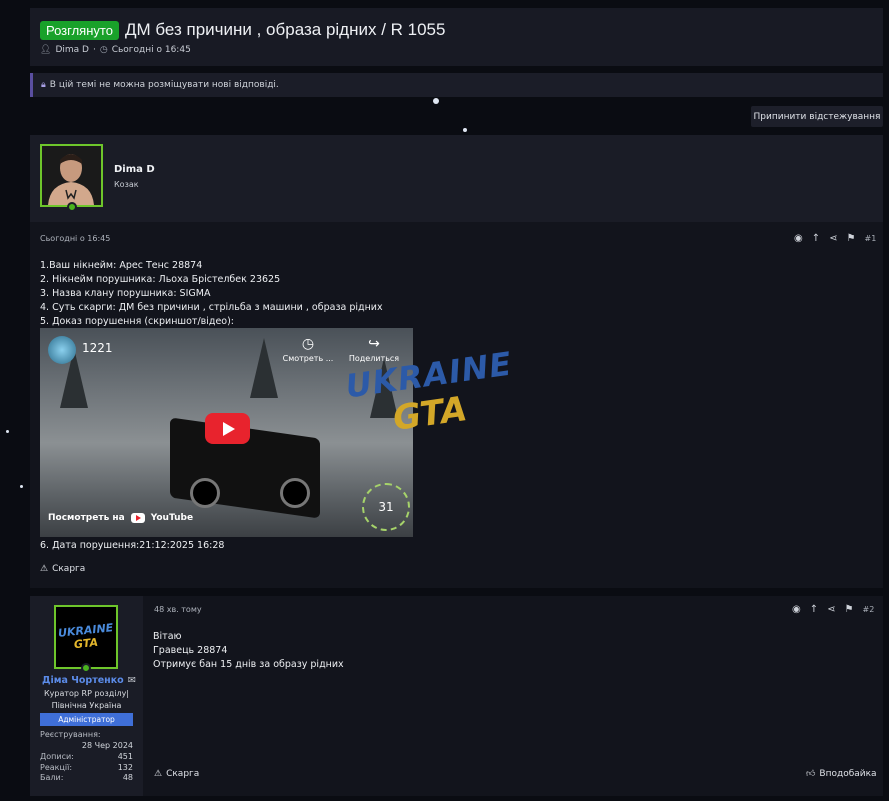  I want to click on share-icon: ↪, so click(374, 344).